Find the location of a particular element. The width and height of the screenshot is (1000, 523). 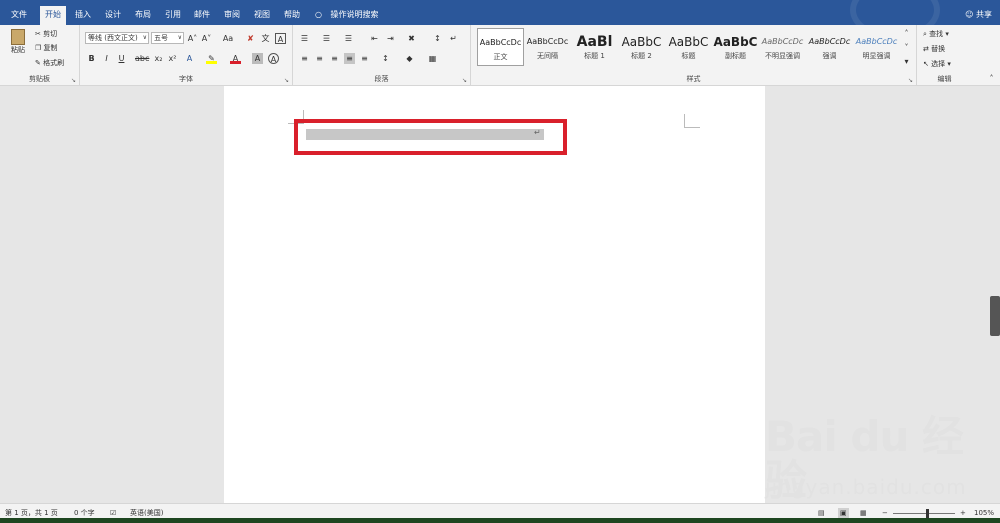

tab-view: 视图 is located at coordinates (262, 15).